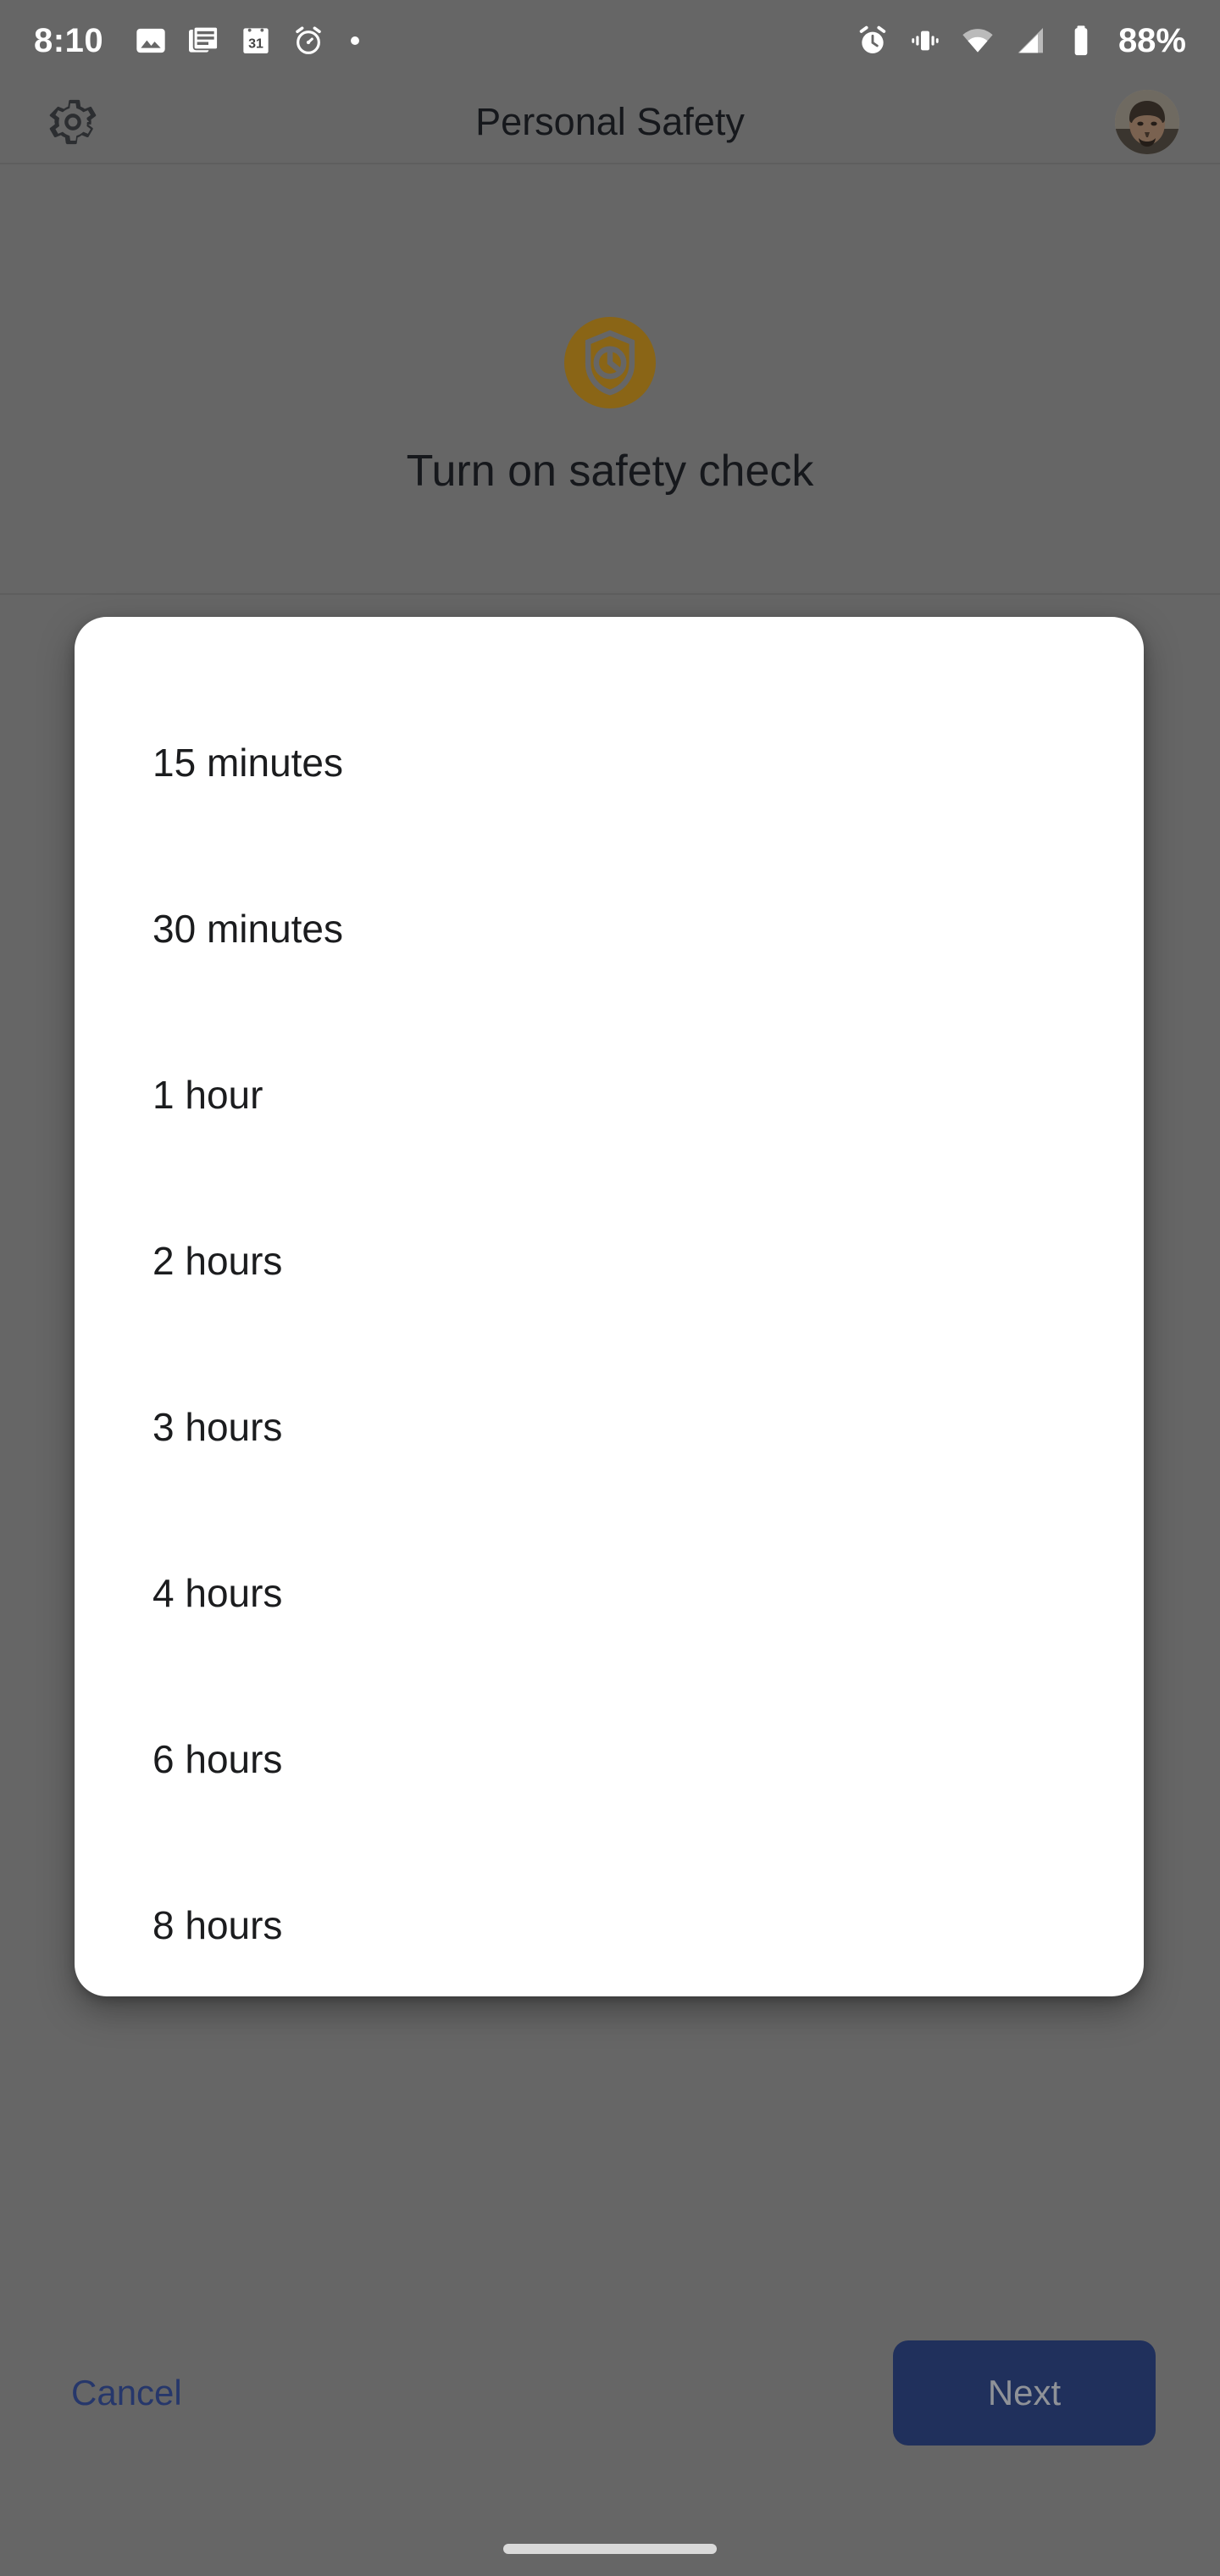 The width and height of the screenshot is (1220, 2576). What do you see at coordinates (610, 362) in the screenshot?
I see `shield-clock-icon` at bounding box center [610, 362].